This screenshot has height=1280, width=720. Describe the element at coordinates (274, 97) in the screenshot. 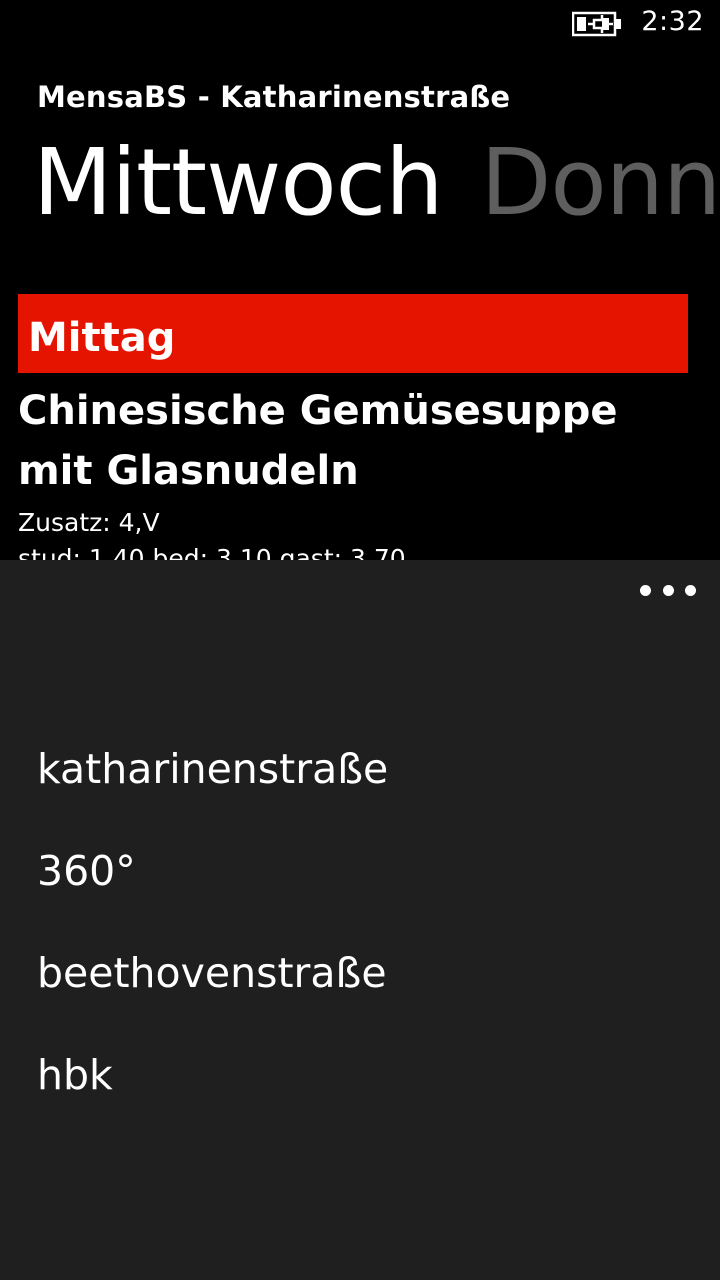

I see `app-title: MensaBS - Katharinenstraße` at that location.